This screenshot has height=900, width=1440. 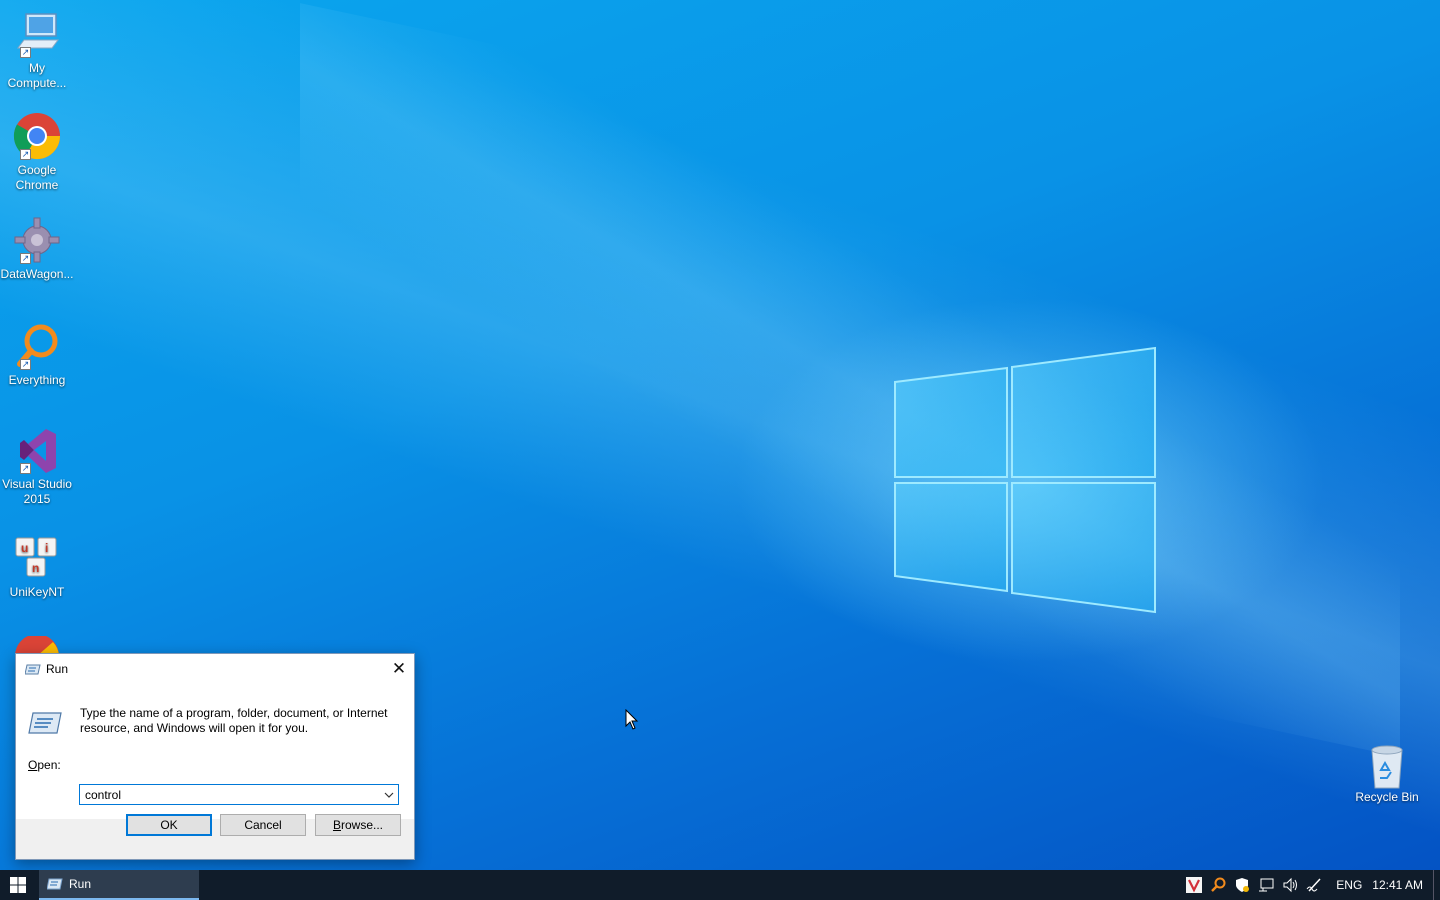 What do you see at coordinates (37, 177) in the screenshot?
I see `desktop-icon-label: Google Chrome` at bounding box center [37, 177].